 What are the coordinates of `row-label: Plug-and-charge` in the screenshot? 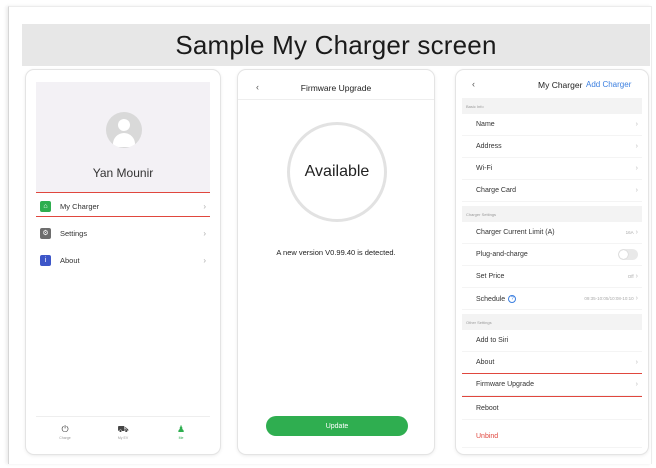 It's located at (502, 254).